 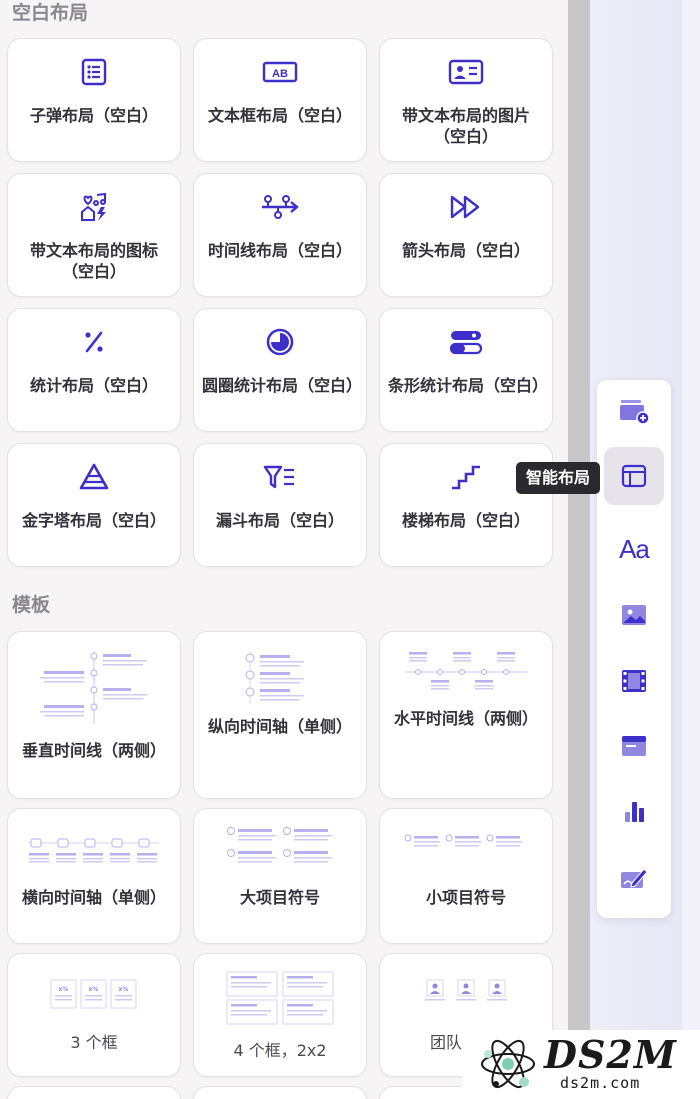 I want to click on video-button, so click(x=634, y=681).